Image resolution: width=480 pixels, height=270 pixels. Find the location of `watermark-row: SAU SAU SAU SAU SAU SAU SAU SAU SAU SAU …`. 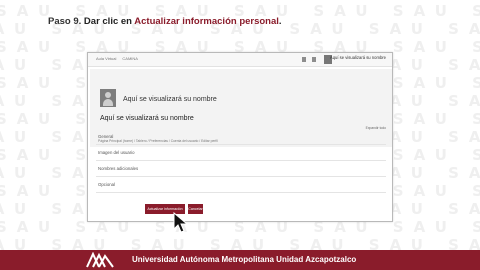

watermark-row: SAU SAU SAU SAU SAU SAU SAU SAU SAU SAU … is located at coordinates (240, 243).